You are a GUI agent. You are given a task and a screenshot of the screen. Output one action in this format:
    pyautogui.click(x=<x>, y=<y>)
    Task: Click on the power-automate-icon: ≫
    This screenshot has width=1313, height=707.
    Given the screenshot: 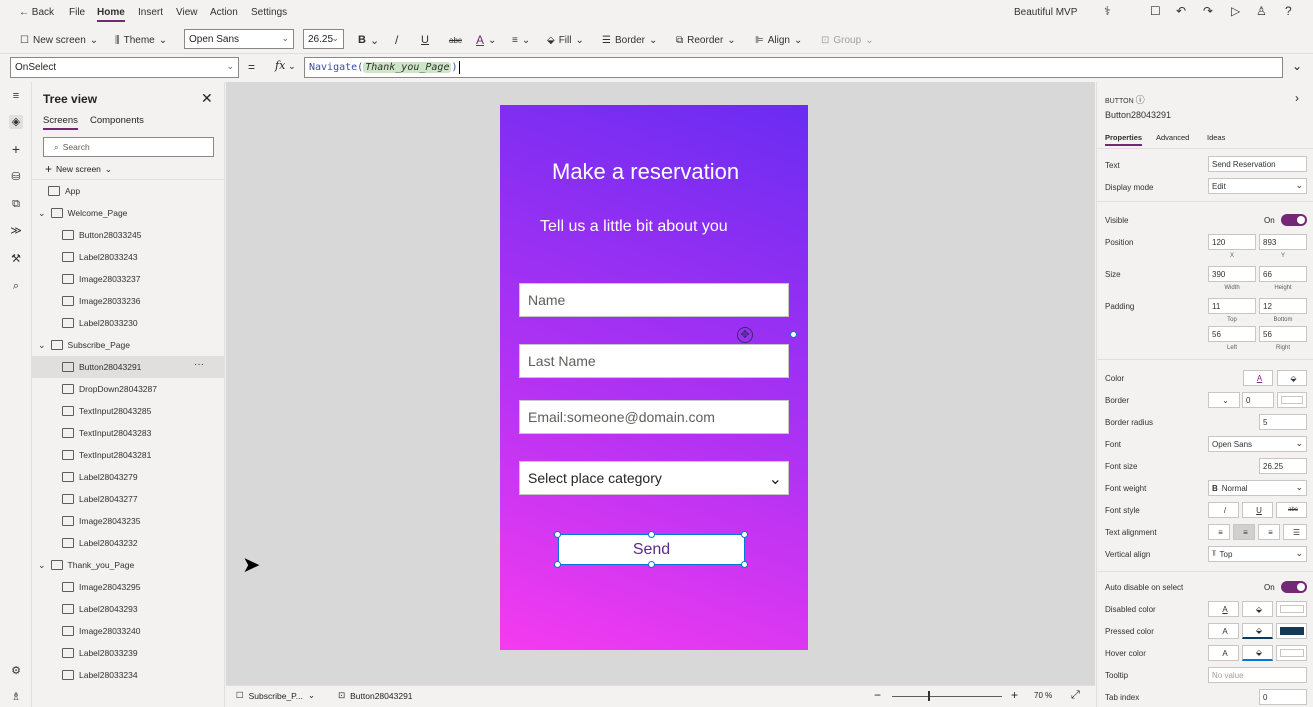 What is the action you would take?
    pyautogui.click(x=16, y=231)
    